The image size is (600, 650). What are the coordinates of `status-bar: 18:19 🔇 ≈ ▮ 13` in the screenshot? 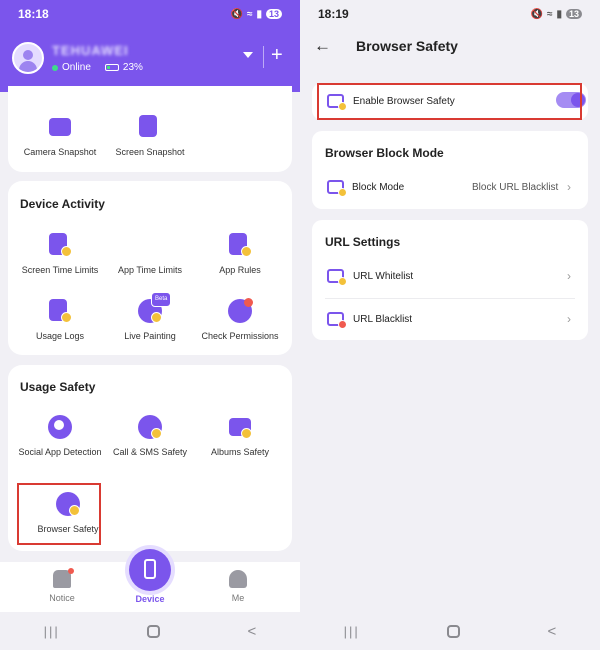 It's located at (450, 14).